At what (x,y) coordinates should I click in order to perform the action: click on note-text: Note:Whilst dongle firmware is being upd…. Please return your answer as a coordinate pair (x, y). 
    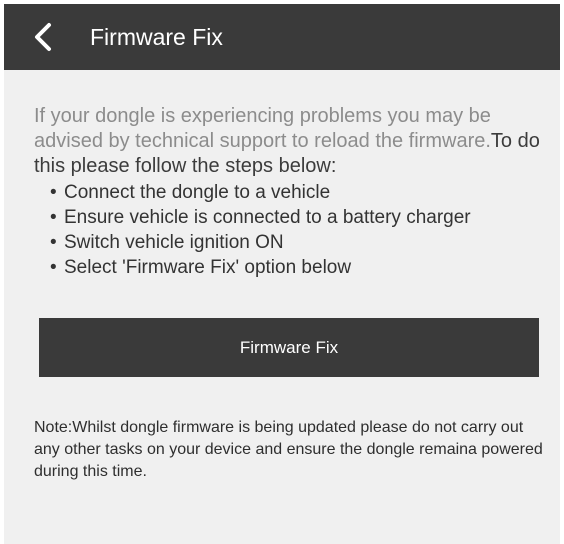
    Looking at the image, I should click on (288, 449).